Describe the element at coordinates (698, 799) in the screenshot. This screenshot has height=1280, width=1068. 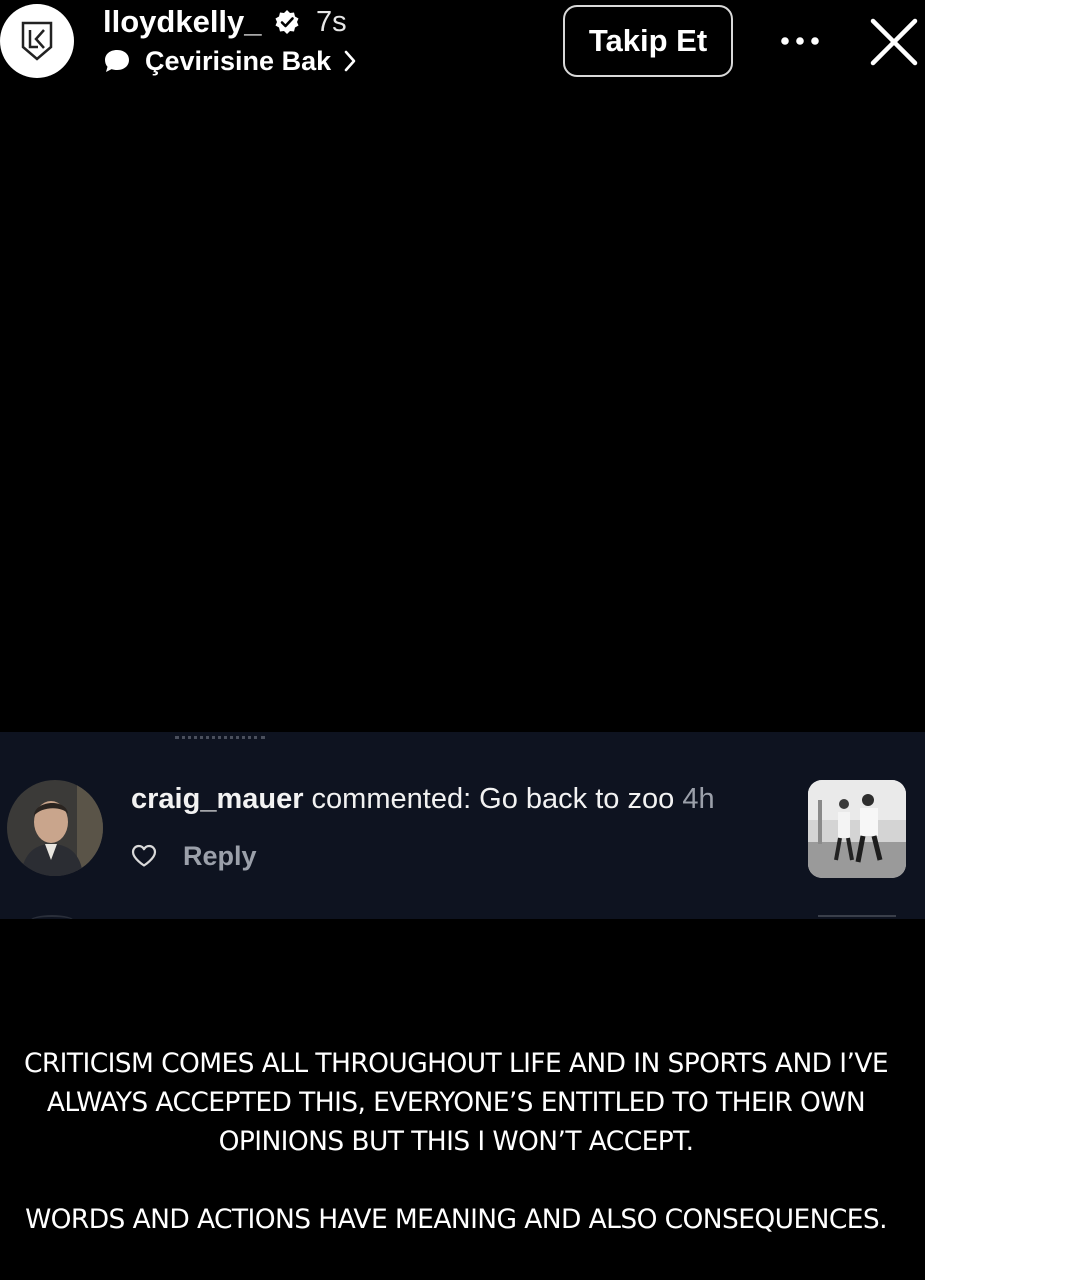
I see `comment-age: 4h` at that location.